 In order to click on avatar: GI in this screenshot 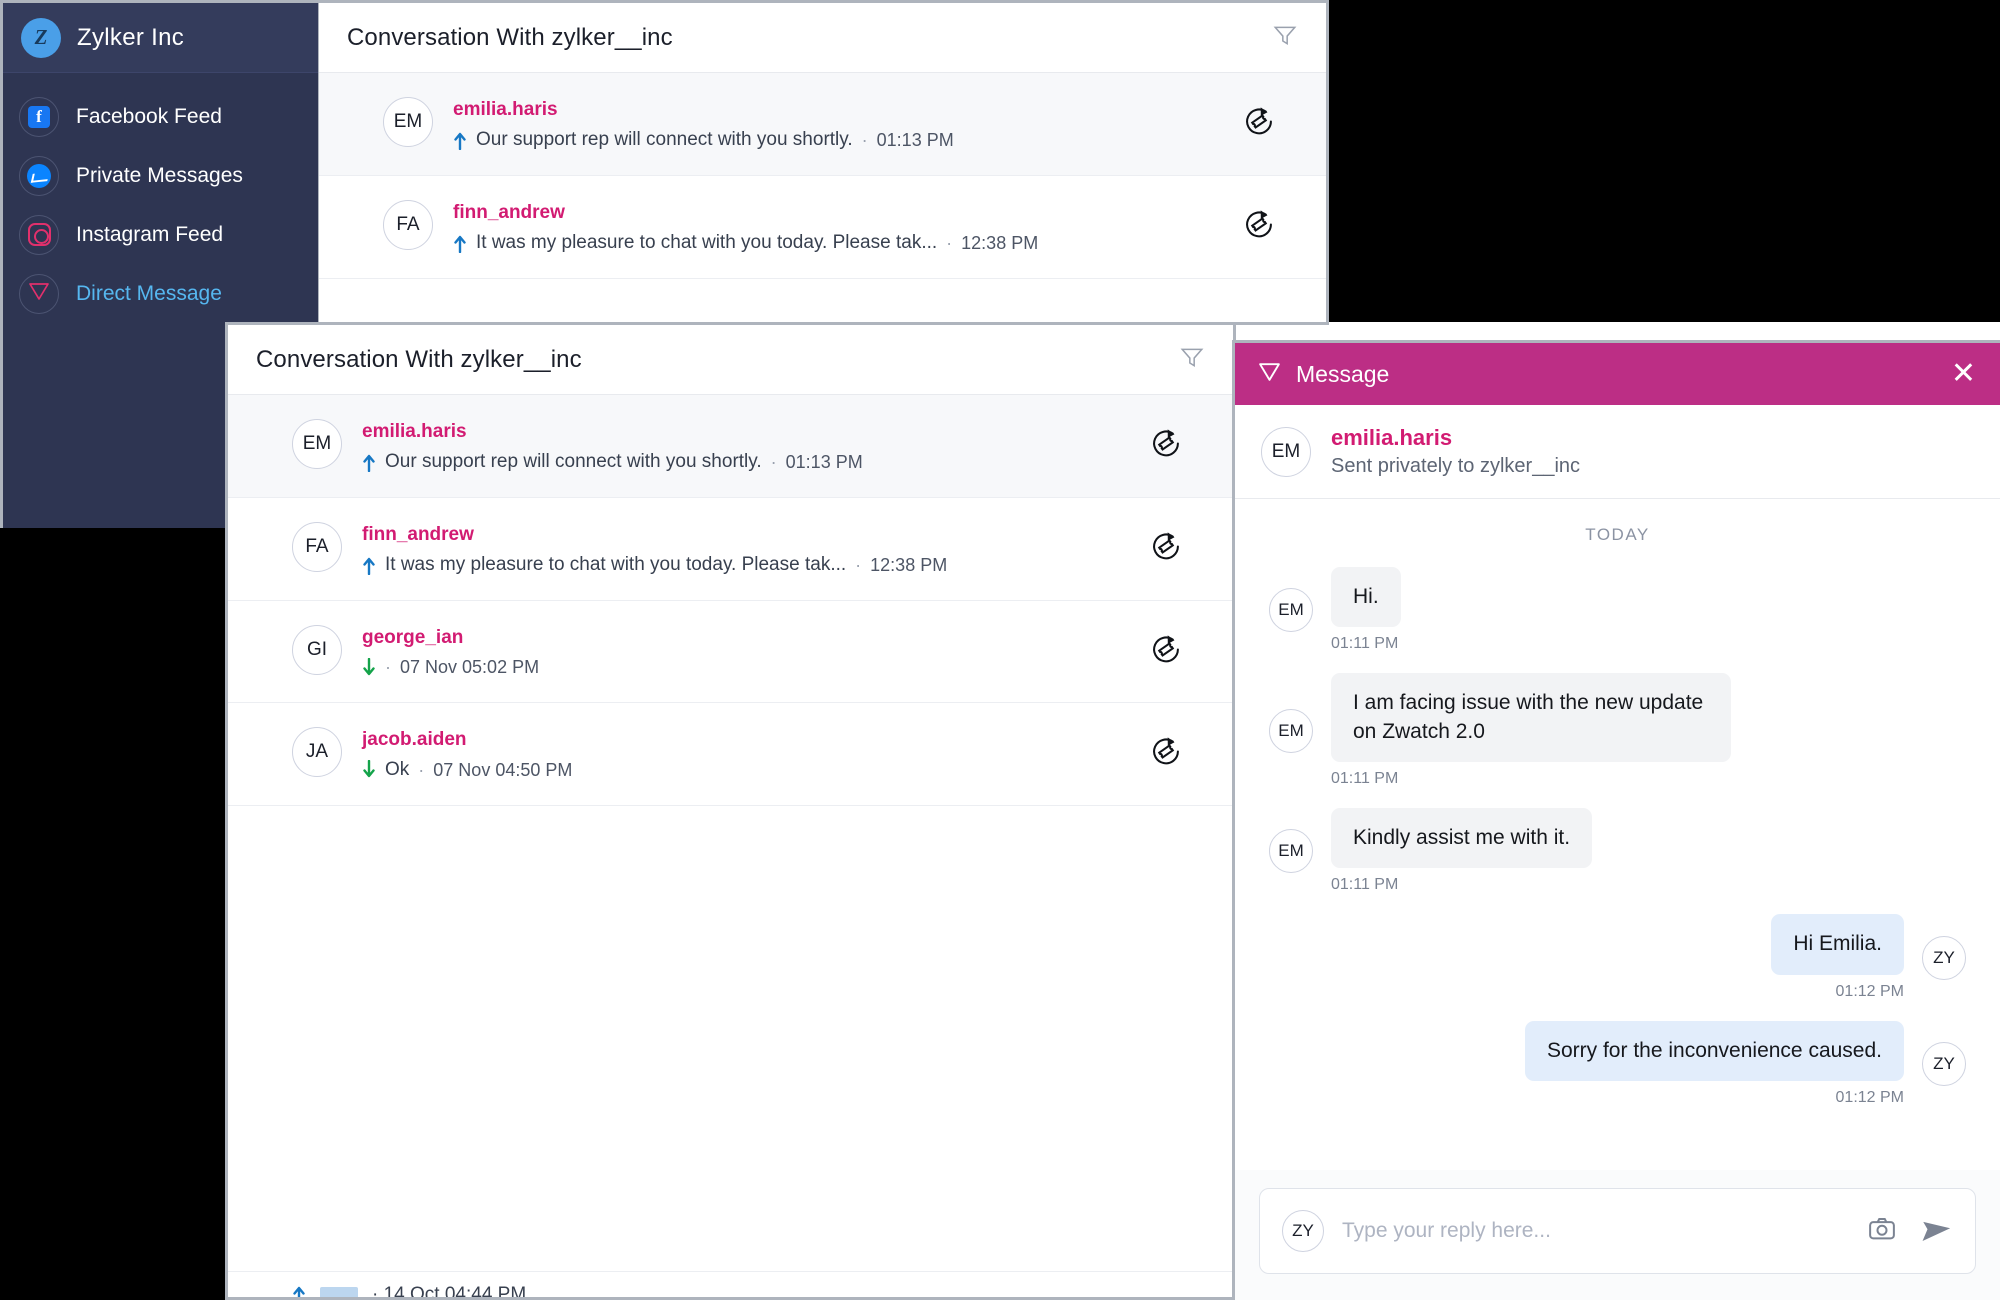, I will do `click(317, 650)`.